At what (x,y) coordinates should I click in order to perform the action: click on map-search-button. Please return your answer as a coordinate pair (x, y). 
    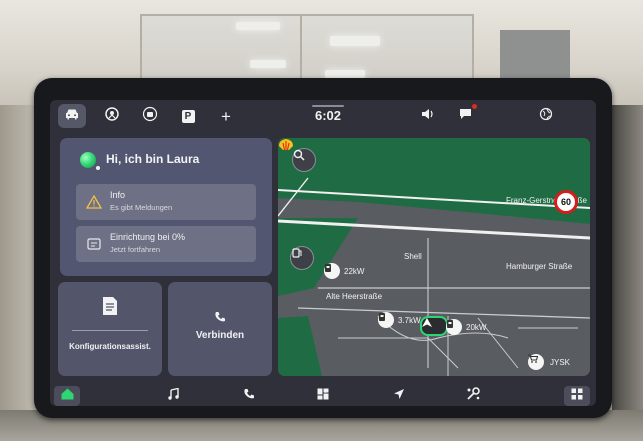
    Looking at the image, I should click on (304, 160).